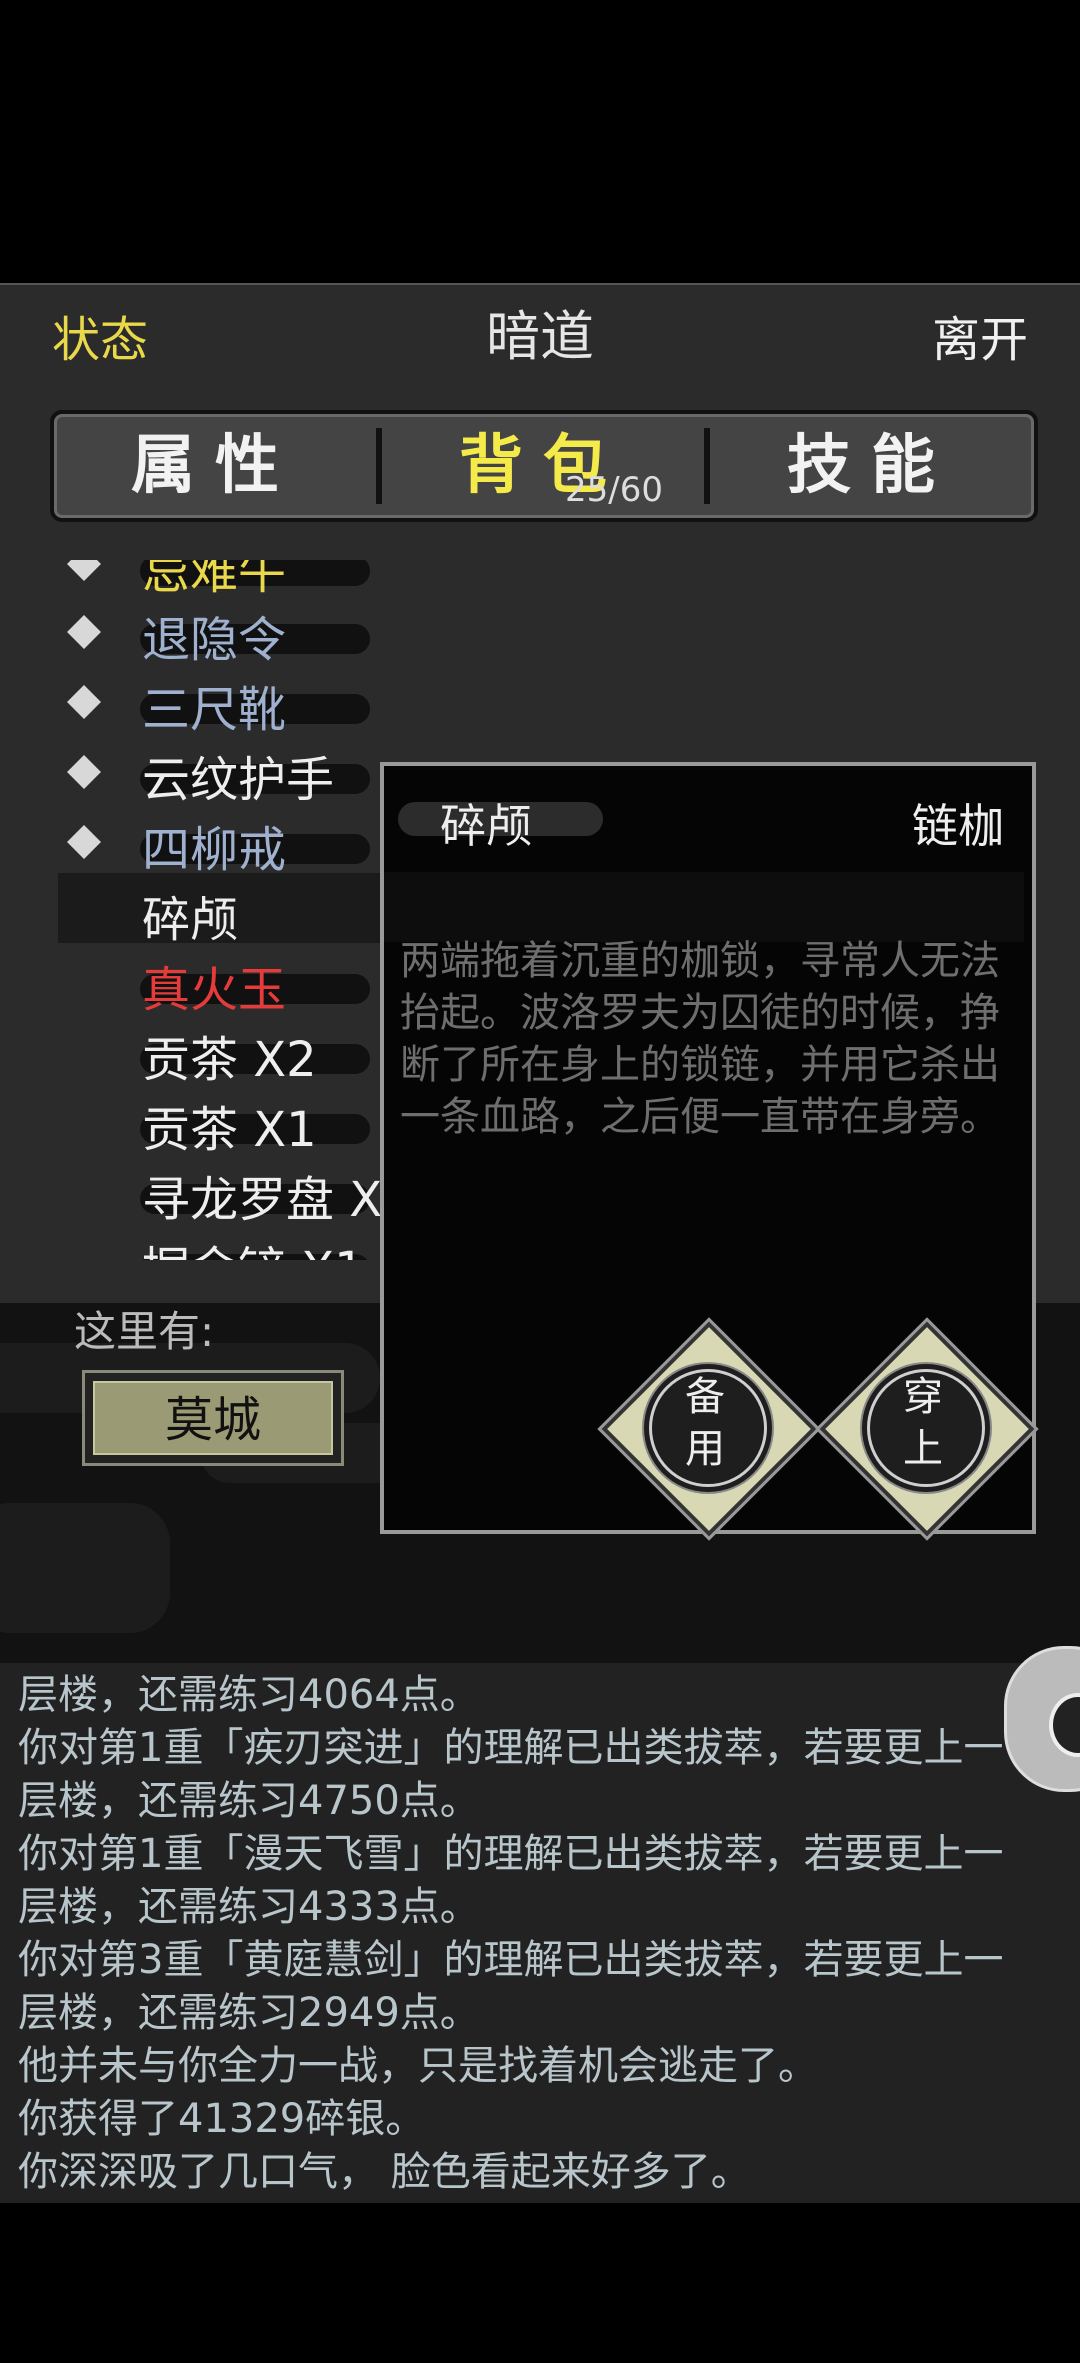  What do you see at coordinates (418, 2066) in the screenshot?
I see `log-line: 他并未与你全力一战，只是找着机会逃走了。` at bounding box center [418, 2066].